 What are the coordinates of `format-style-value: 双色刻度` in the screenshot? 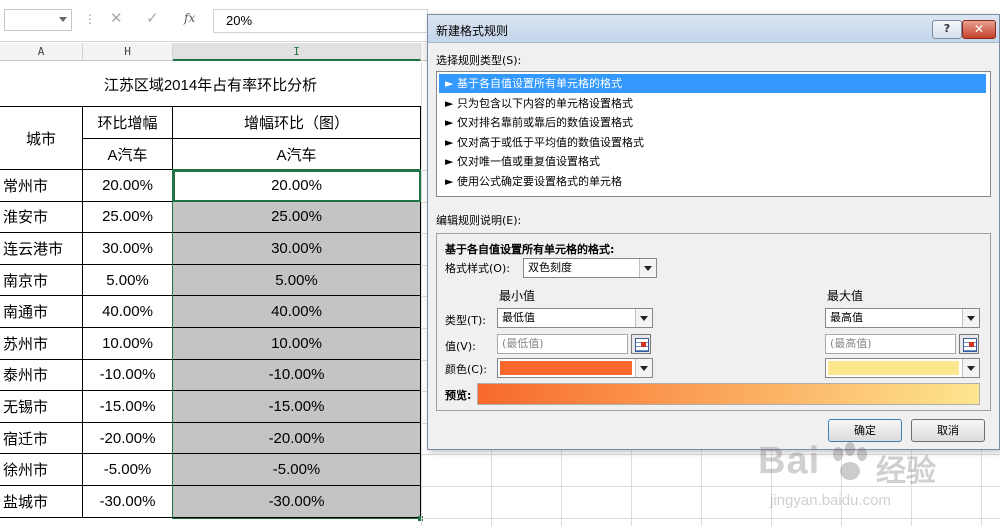 It's located at (550, 267).